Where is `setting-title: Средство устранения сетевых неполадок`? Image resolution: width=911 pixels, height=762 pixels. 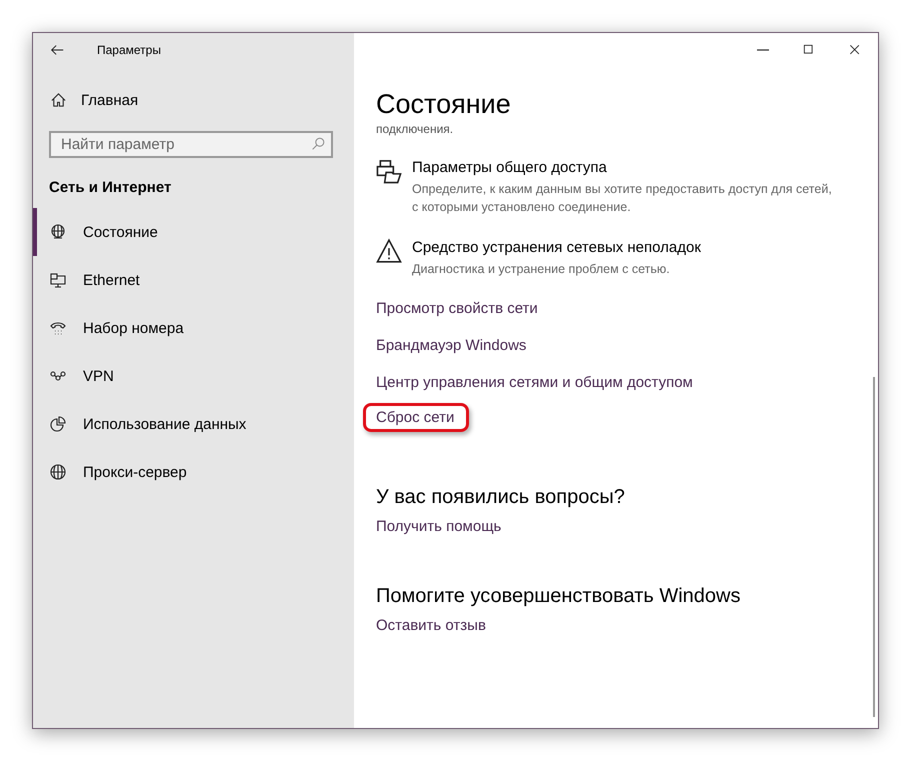
setting-title: Средство устранения сетевых неполадок is located at coordinates (556, 247).